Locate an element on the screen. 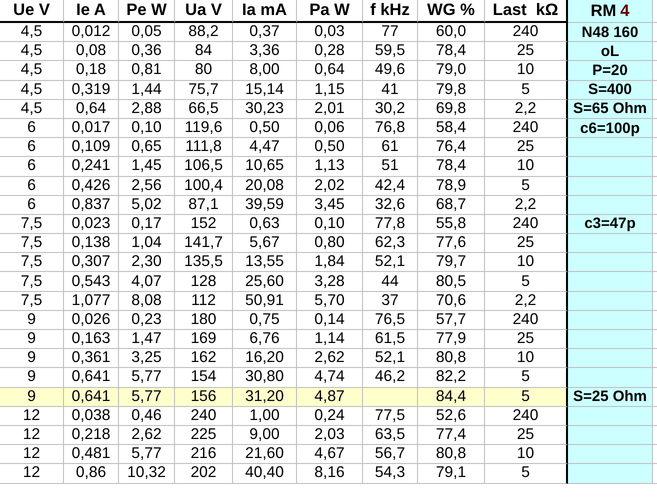 The image size is (657, 504). table-cell: 69,8 is located at coordinates (451, 109).